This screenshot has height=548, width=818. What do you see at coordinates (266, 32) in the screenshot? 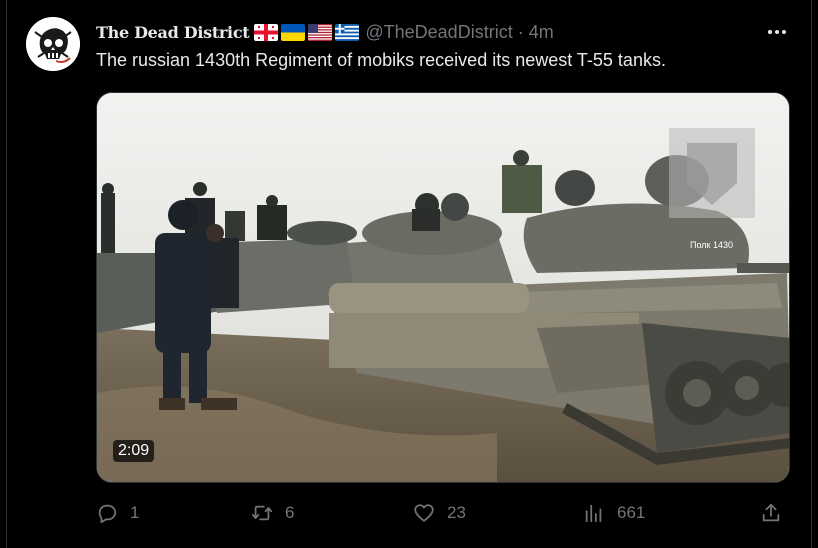
I see `georgia-flag-icon` at bounding box center [266, 32].